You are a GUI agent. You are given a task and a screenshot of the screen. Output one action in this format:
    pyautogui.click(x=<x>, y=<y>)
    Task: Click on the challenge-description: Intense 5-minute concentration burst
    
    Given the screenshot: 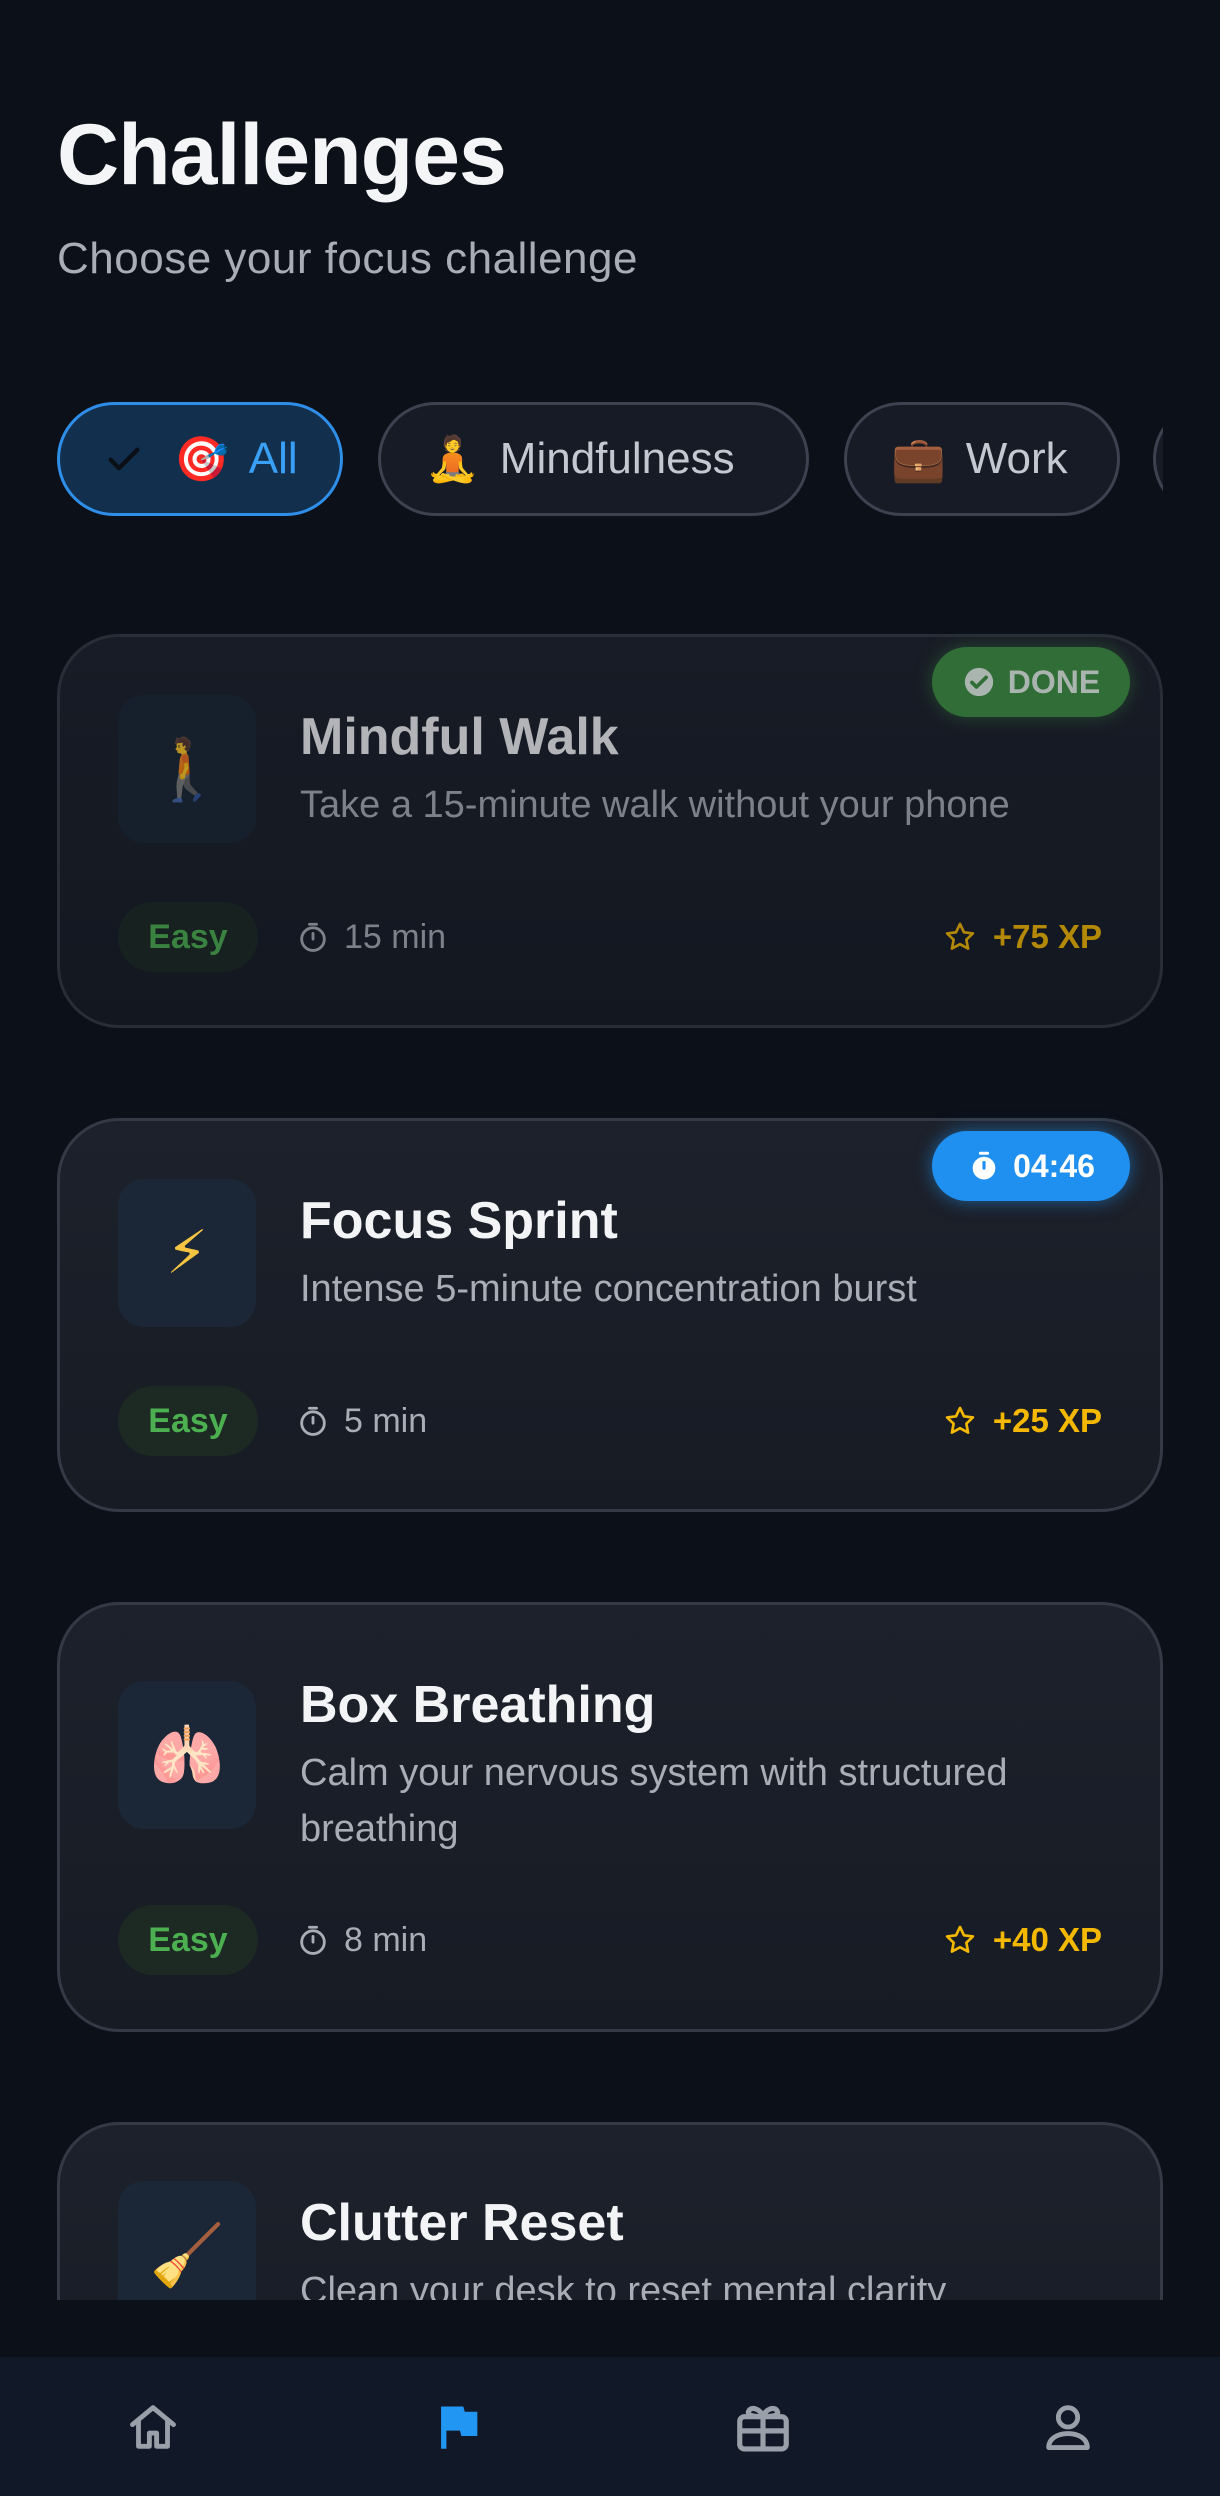 What is the action you would take?
    pyautogui.click(x=608, y=1289)
    